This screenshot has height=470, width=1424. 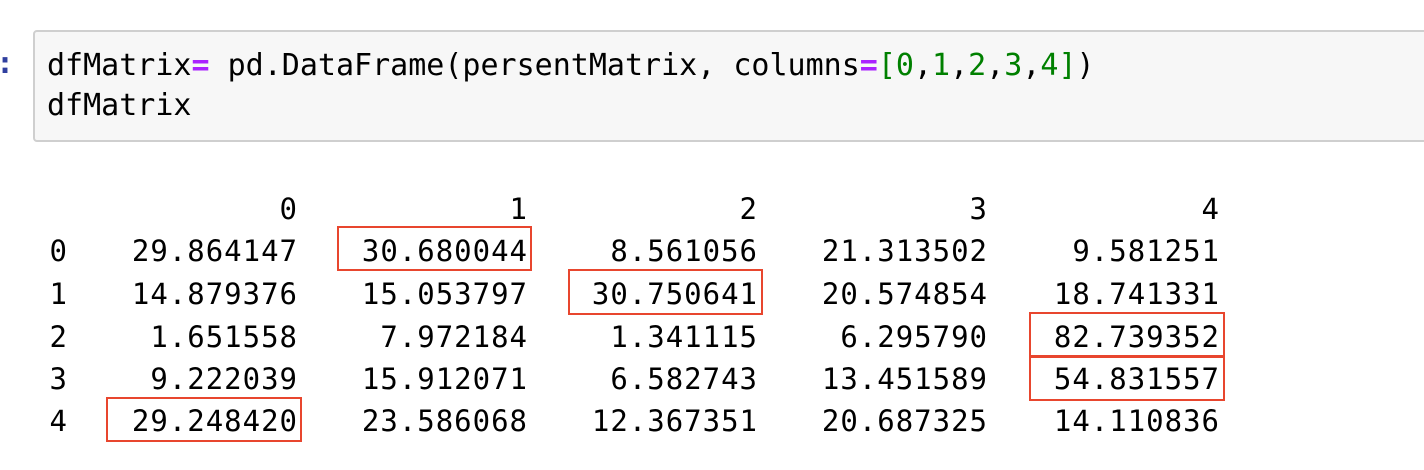 I want to click on table-cell: 82.739352, so click(x=1136, y=337).